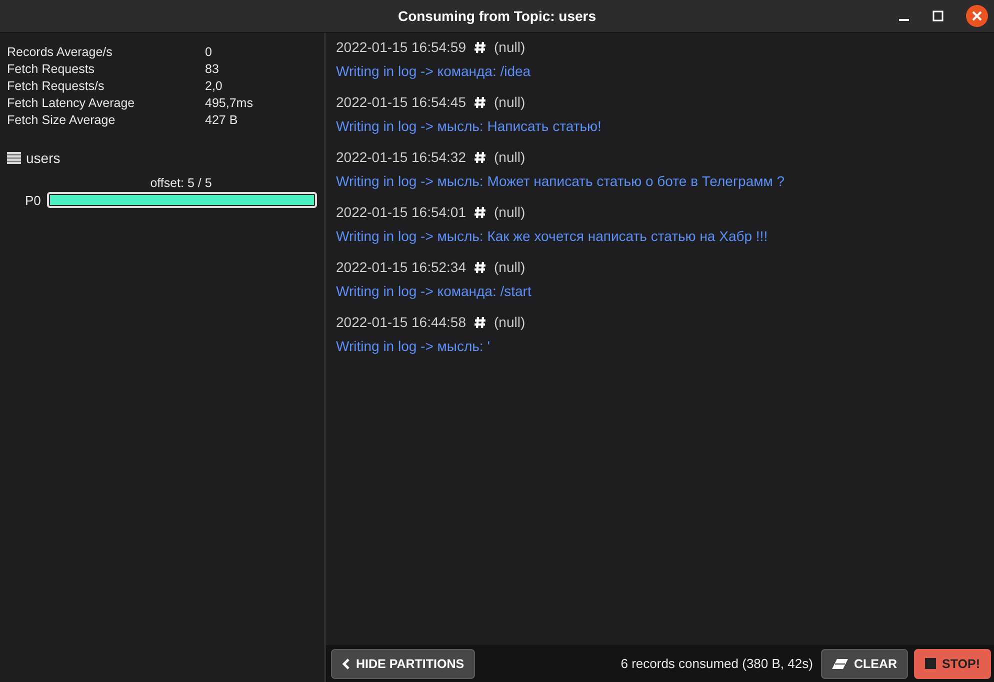 The height and width of the screenshot is (682, 994). Describe the element at coordinates (61, 120) in the screenshot. I see `stat-label: Fetch Size Average` at that location.